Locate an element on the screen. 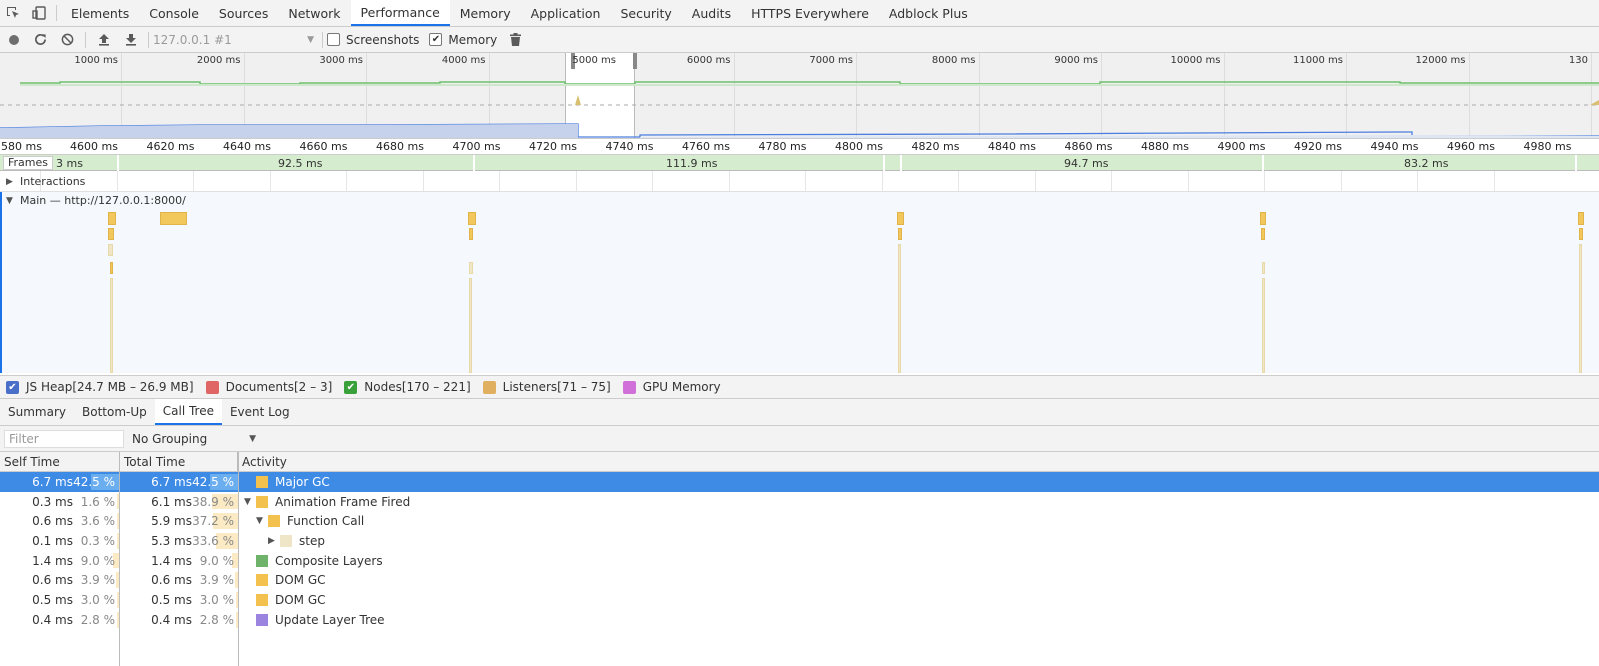 This screenshot has width=1599, height=666. toolbar-separator is located at coordinates (148, 39).